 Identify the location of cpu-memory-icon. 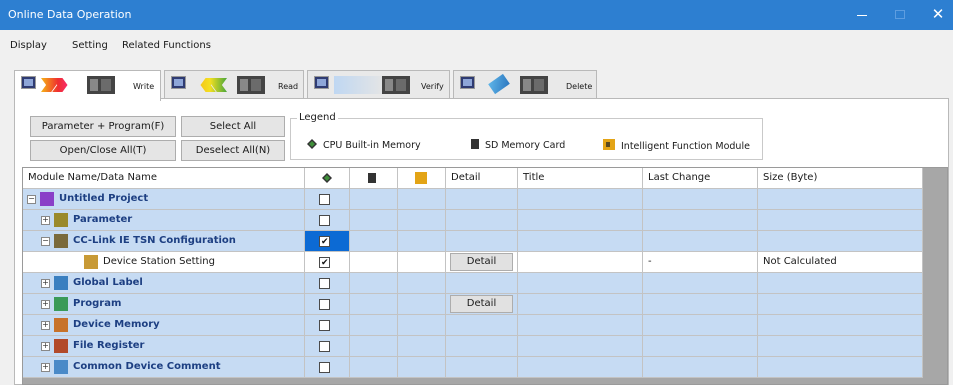
(312, 144).